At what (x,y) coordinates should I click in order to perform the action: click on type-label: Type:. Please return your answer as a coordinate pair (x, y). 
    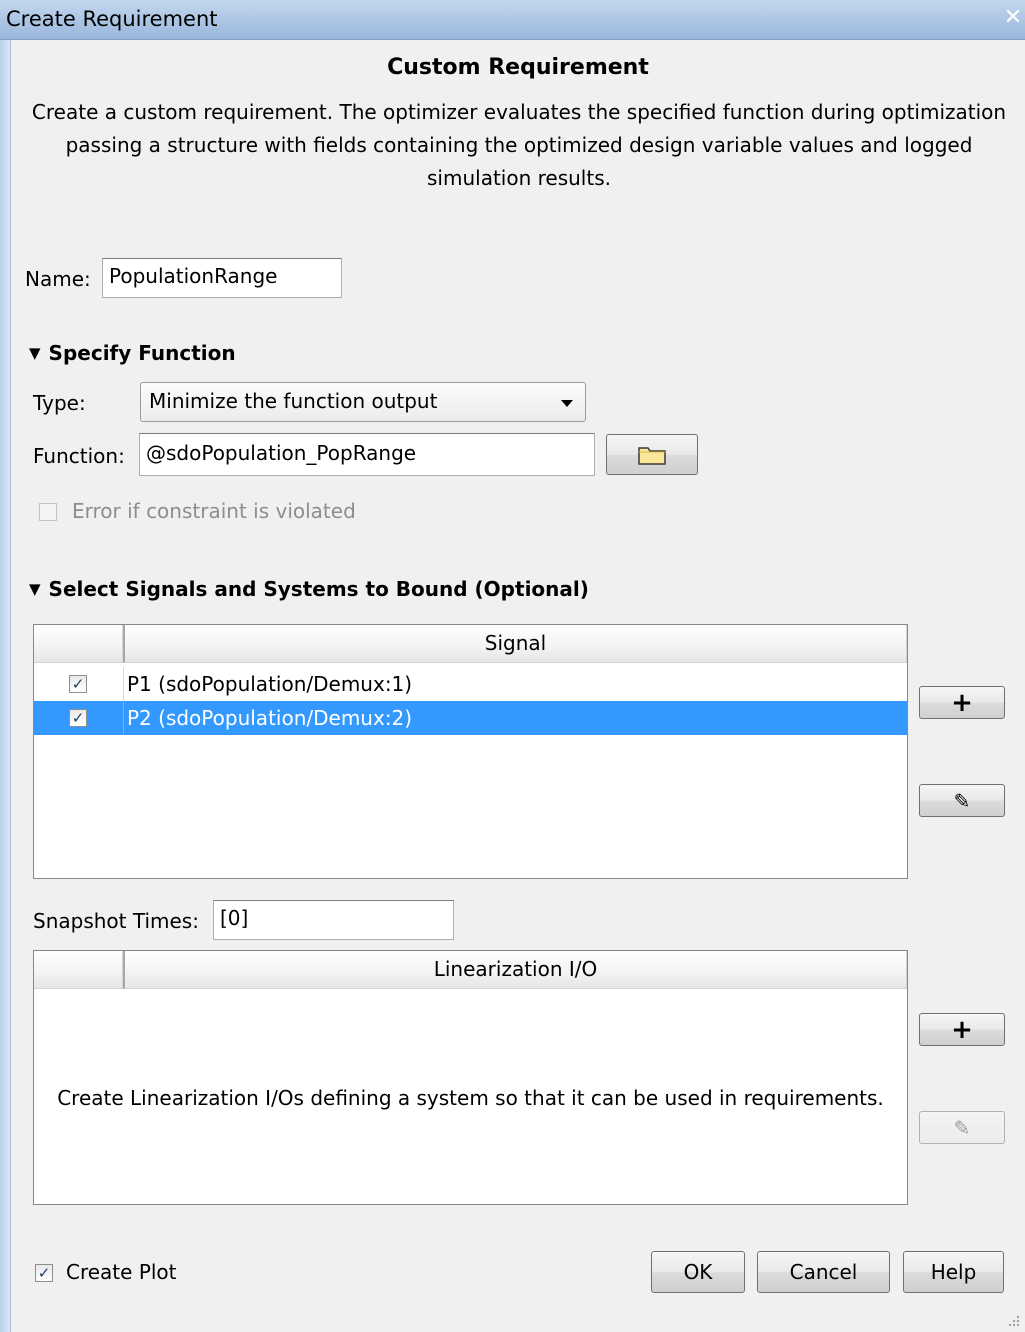
    Looking at the image, I should click on (59, 403).